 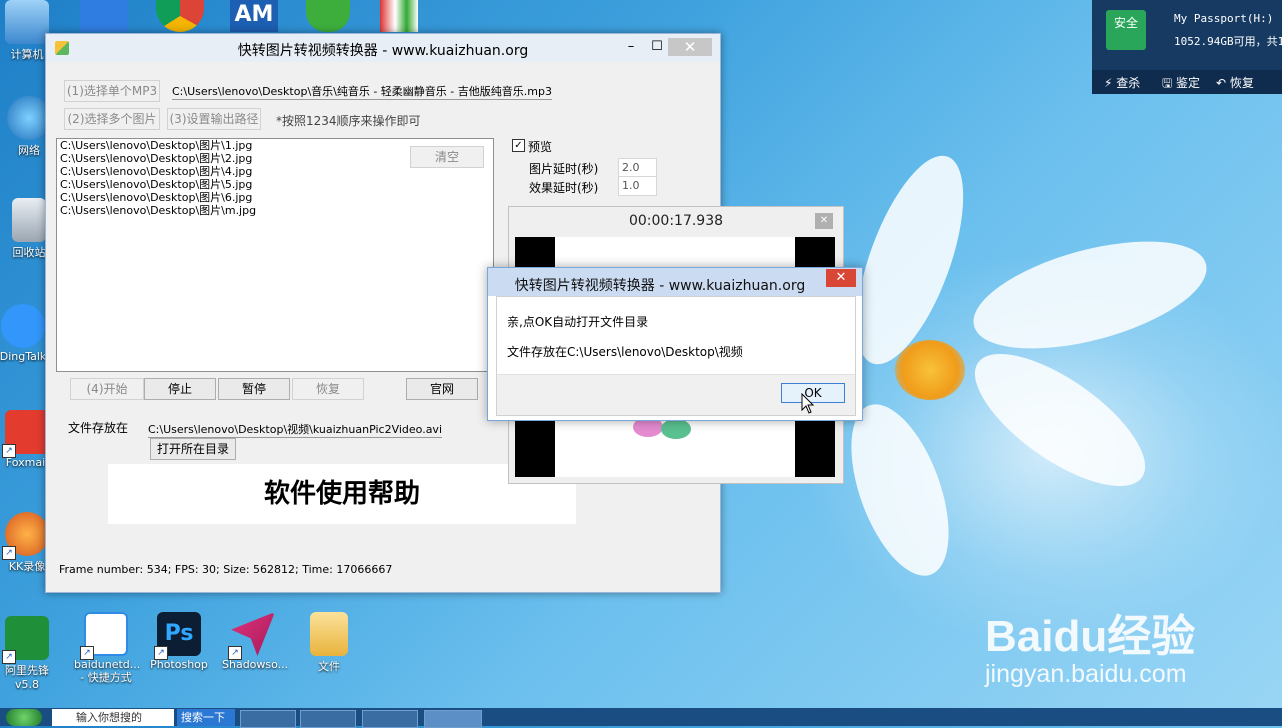 What do you see at coordinates (690, 47) in the screenshot?
I see `close-button: ✕` at bounding box center [690, 47].